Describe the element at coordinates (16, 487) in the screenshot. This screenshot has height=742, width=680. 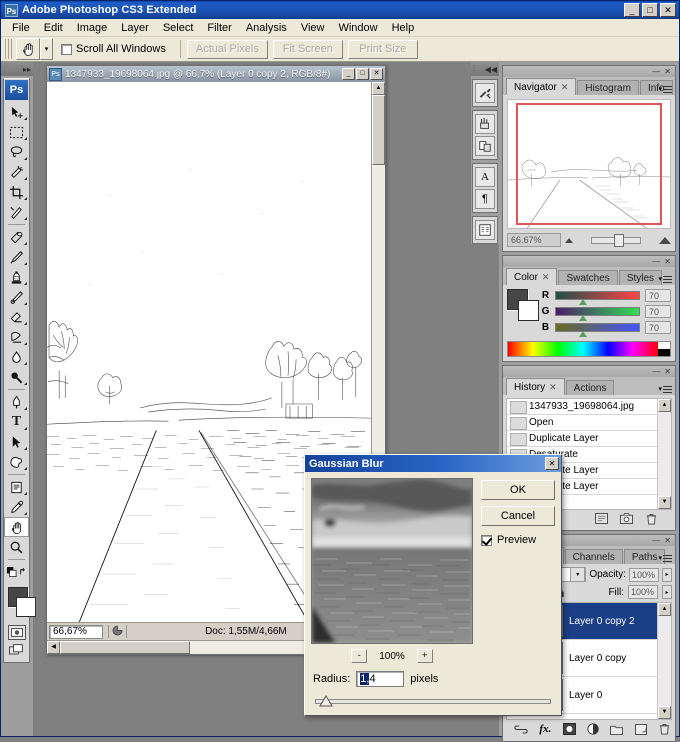
I see `notes-tool` at that location.